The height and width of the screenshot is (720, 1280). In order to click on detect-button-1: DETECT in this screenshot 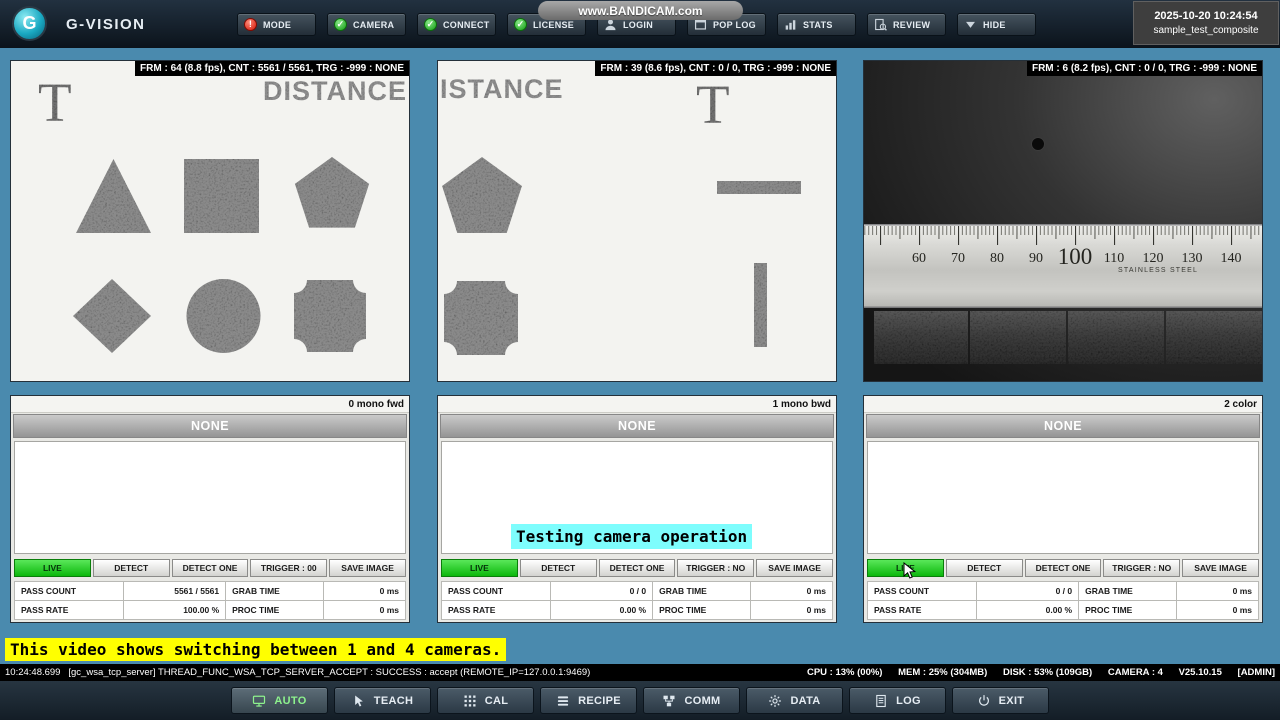, I will do `click(558, 568)`.